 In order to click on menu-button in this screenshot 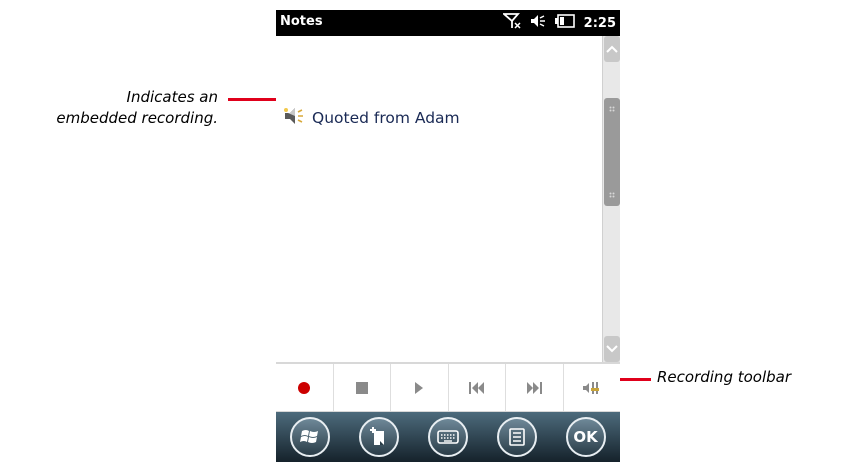, I will do `click(516, 437)`.